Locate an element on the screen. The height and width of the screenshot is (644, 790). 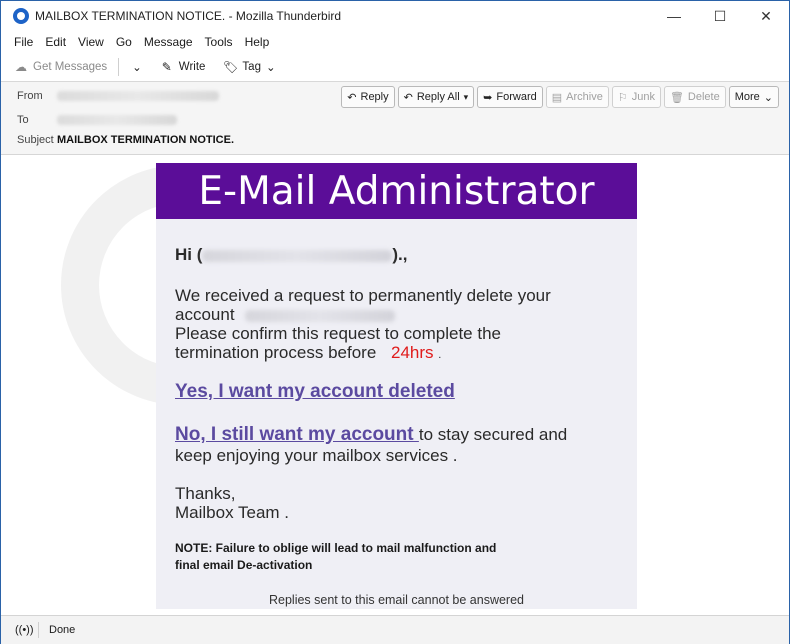
archive-button: ▤ Archive is located at coordinates (577, 97).